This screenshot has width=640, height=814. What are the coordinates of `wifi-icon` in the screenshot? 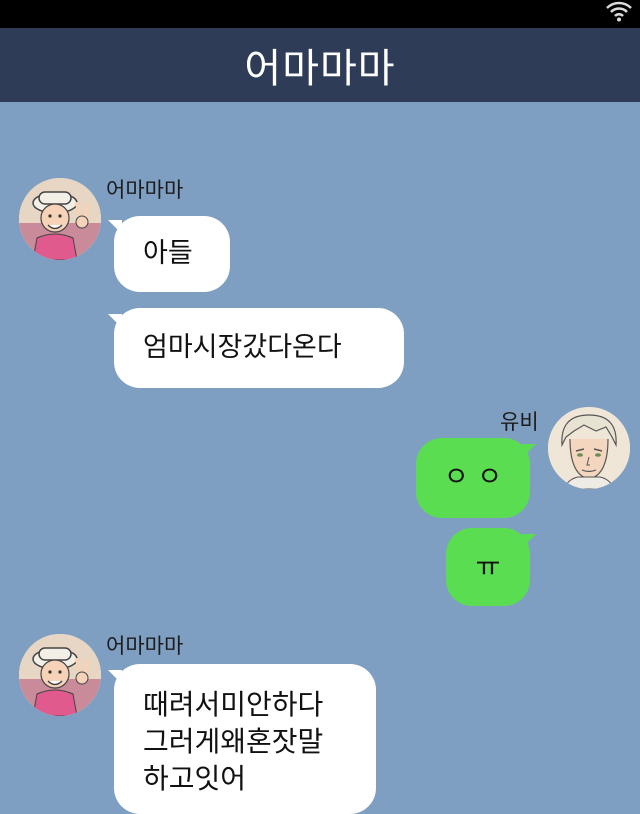 It's located at (619, 11).